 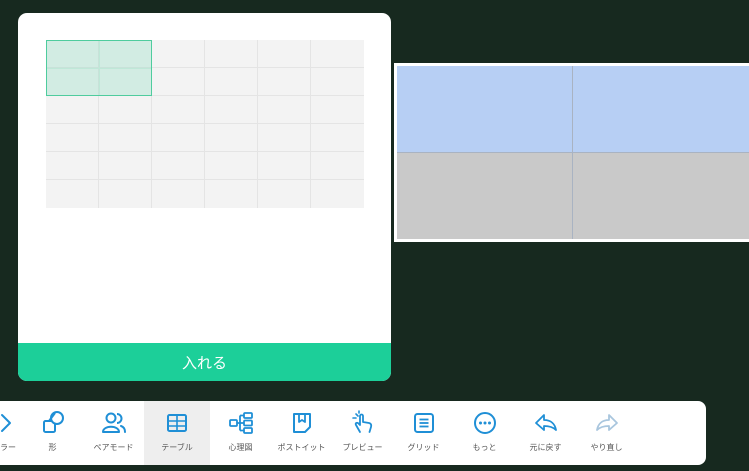 What do you see at coordinates (8, 447) in the screenshot?
I see `toolbar-label: ラー` at bounding box center [8, 447].